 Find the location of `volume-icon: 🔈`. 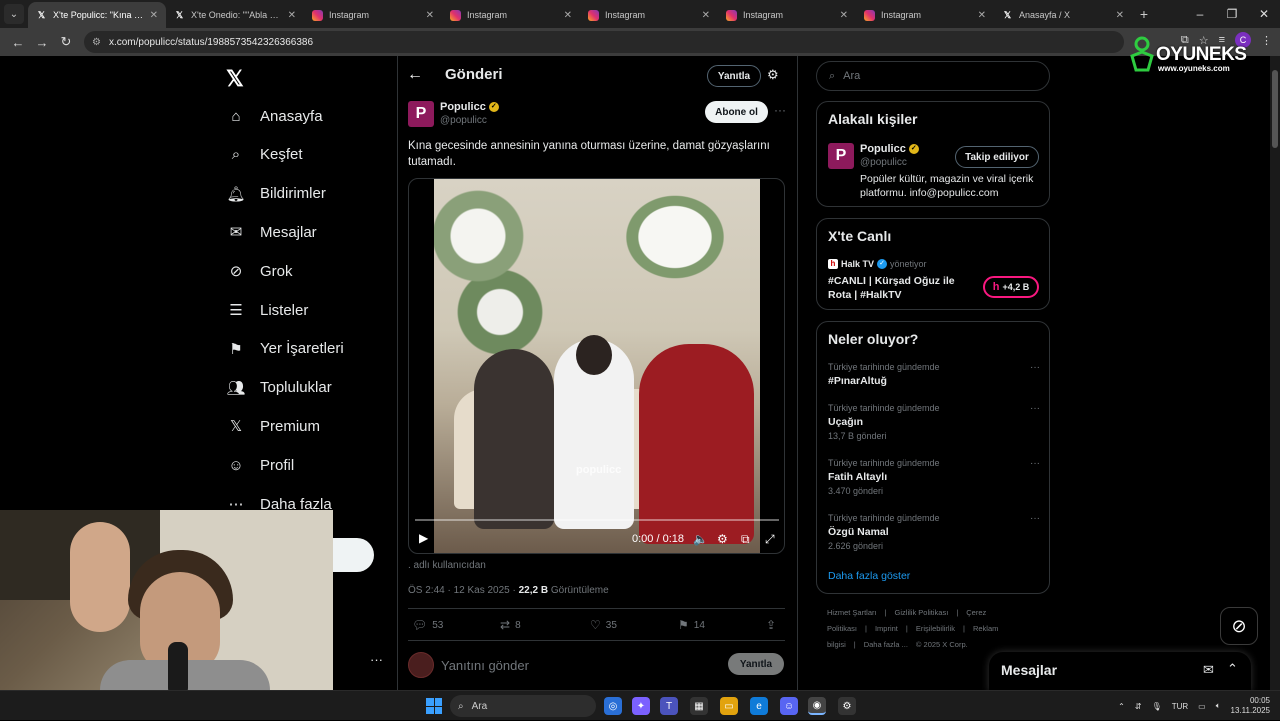

volume-icon: 🔈 is located at coordinates (700, 539).